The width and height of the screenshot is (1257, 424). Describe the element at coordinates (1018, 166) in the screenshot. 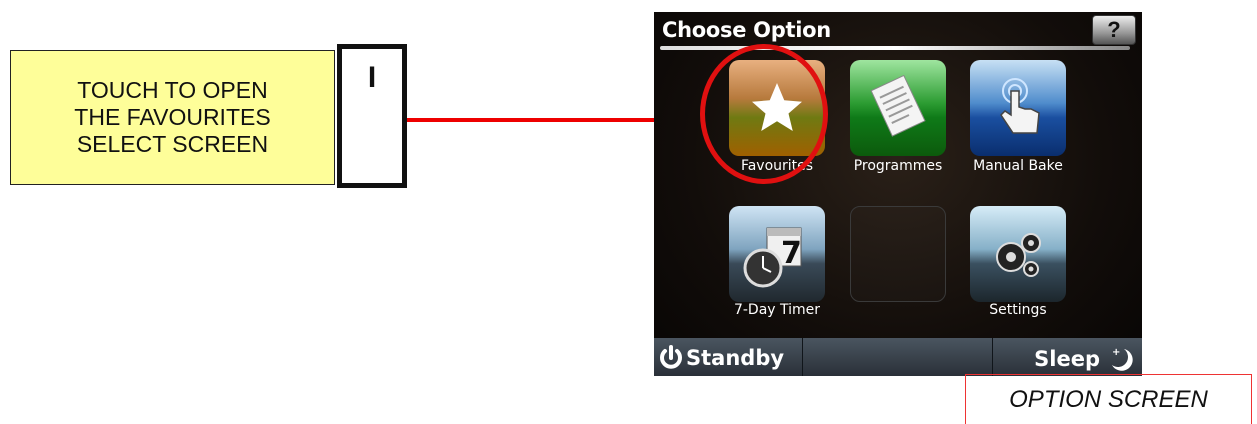

I see `manual-bake-label: Manual Bake` at that location.